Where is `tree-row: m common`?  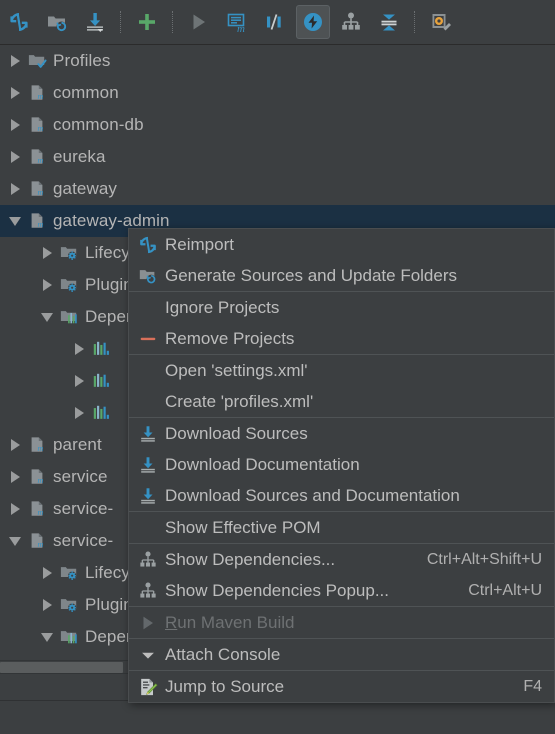
tree-row: m common is located at coordinates (277, 93).